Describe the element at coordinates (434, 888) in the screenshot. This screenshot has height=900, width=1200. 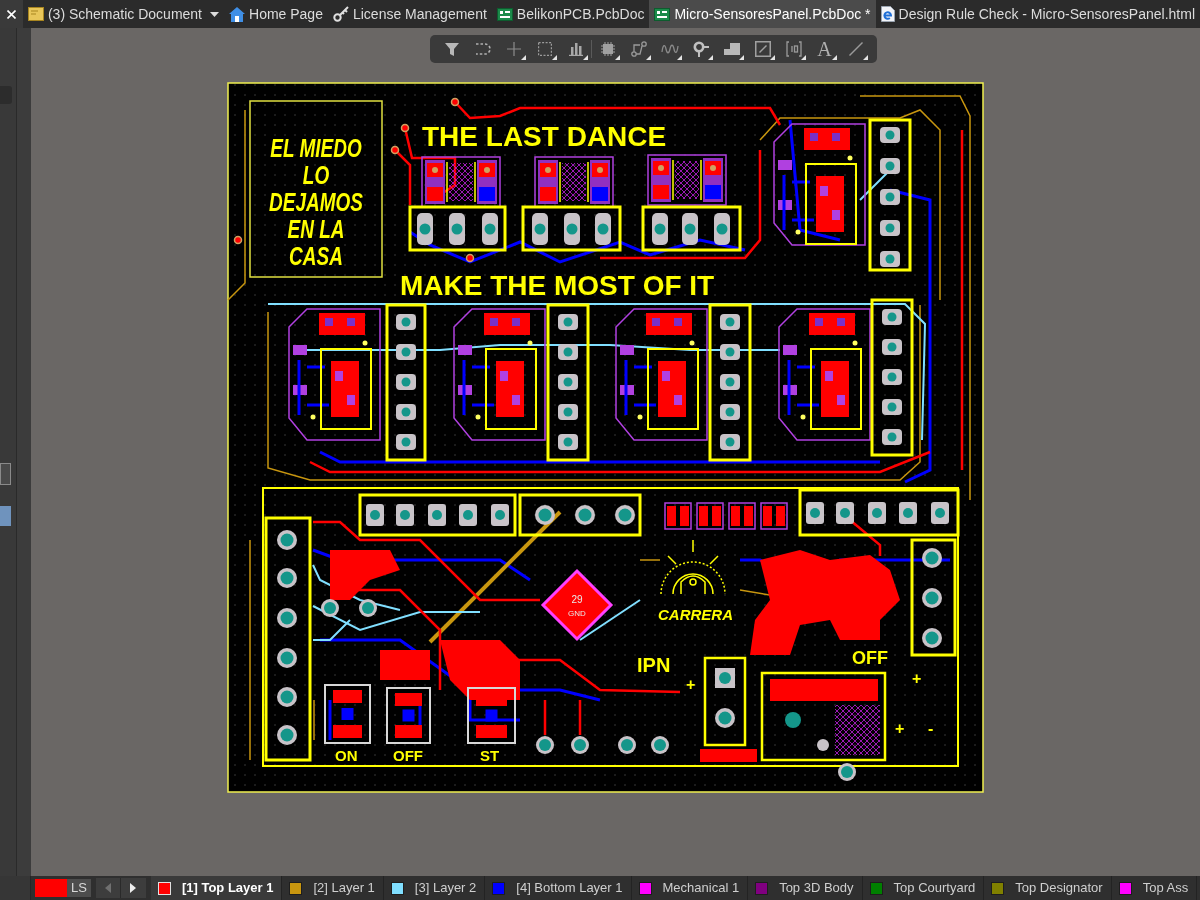
I see `layer-tab: [3] Layer 2` at that location.